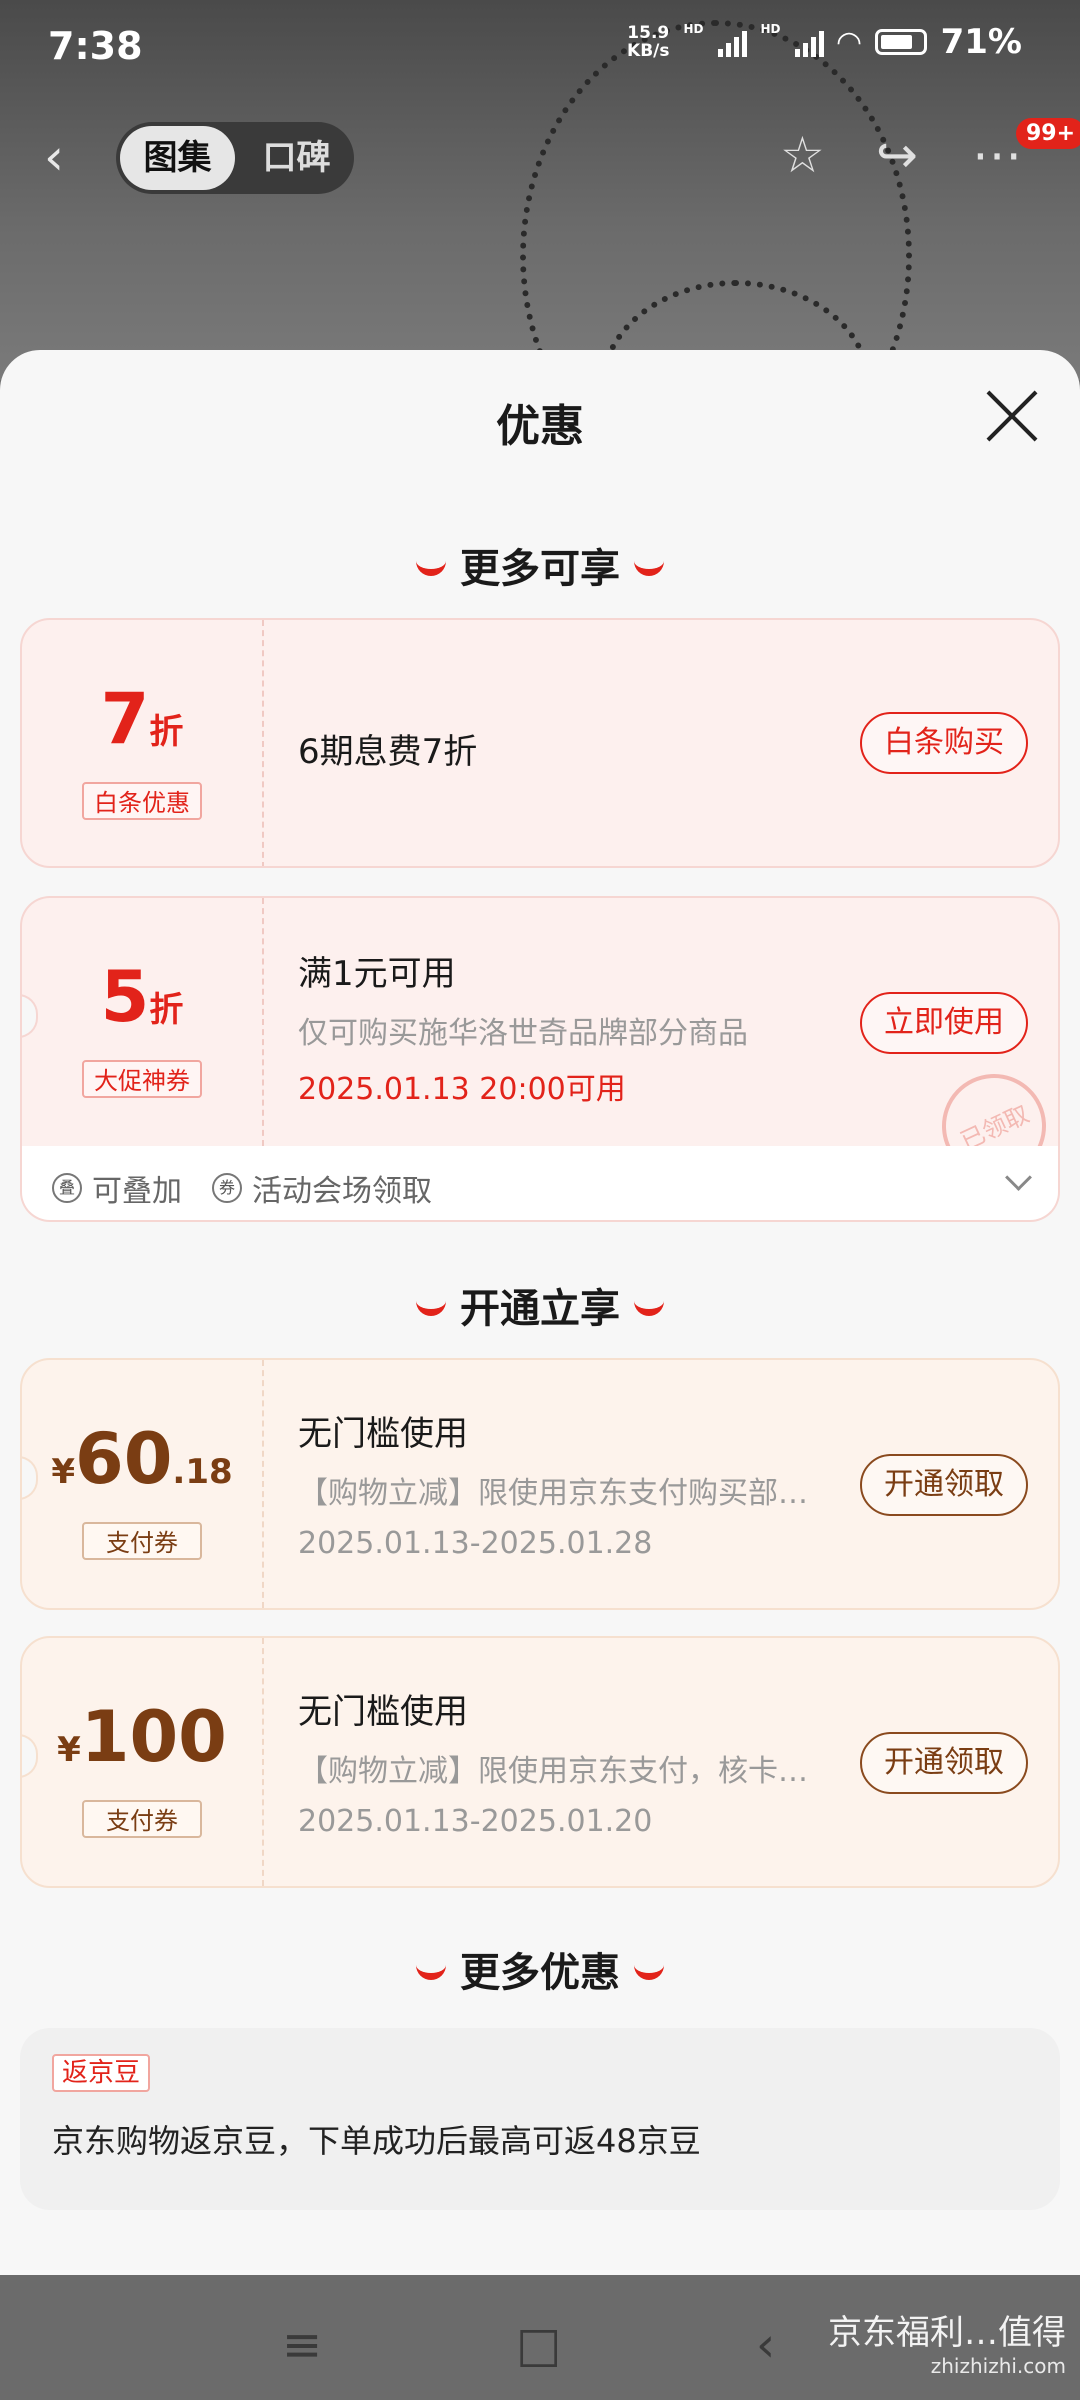 The image size is (1080, 2400). I want to click on section-heading-open: 开通立享, so click(540, 1305).